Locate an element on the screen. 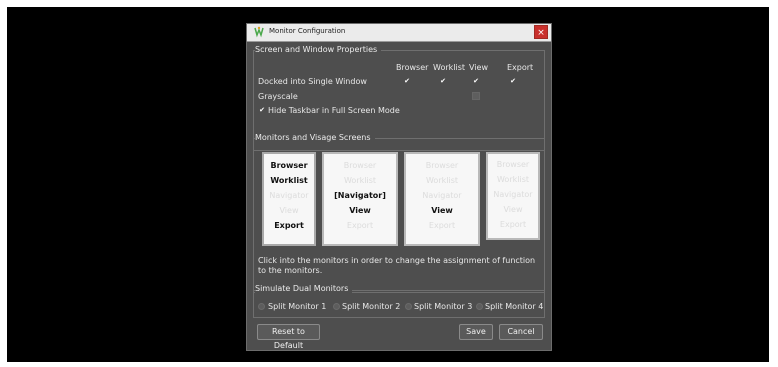  monitor-1-navigator: Navigator is located at coordinates (289, 195).